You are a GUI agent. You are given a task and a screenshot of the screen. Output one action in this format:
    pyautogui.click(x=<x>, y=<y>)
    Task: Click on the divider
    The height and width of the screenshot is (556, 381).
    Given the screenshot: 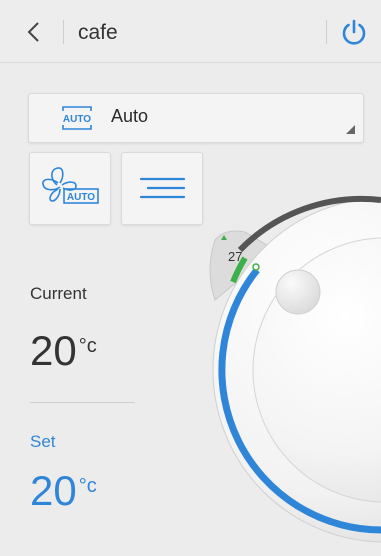 What is the action you would take?
    pyautogui.click(x=82, y=402)
    